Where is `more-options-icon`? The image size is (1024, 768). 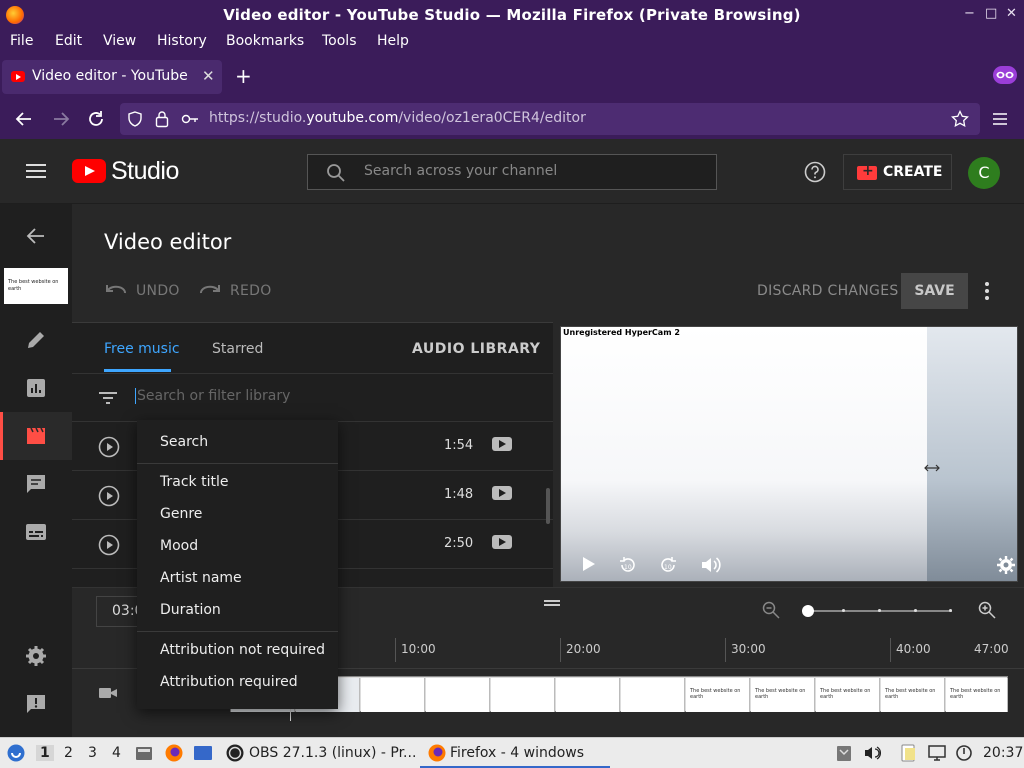
more-options-icon is located at coordinates (987, 291).